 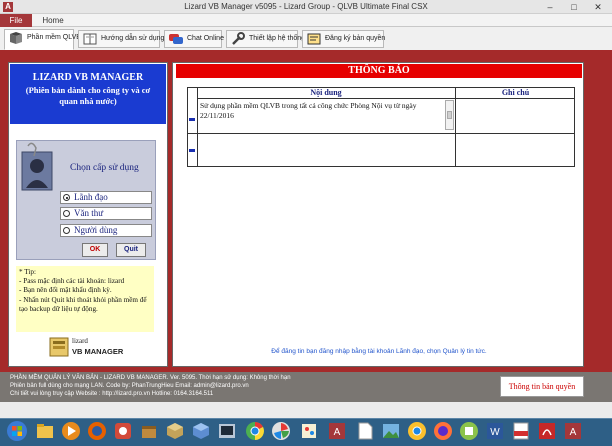 I want to click on svg-text: W, so click(x=495, y=432).